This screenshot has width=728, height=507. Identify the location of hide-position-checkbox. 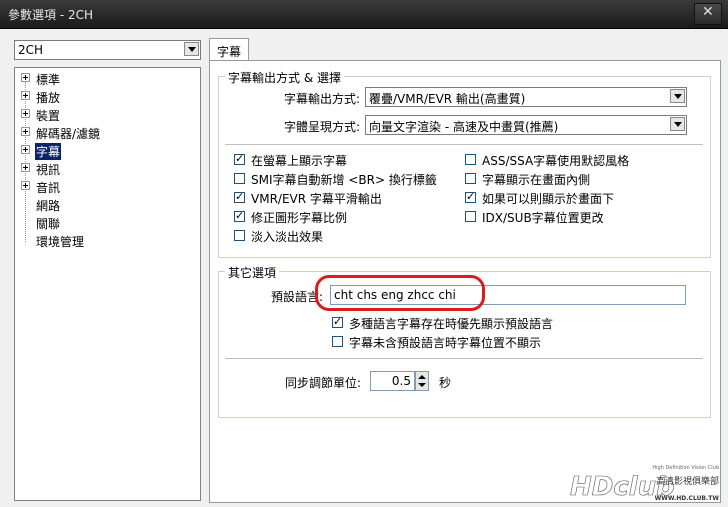
(337, 341).